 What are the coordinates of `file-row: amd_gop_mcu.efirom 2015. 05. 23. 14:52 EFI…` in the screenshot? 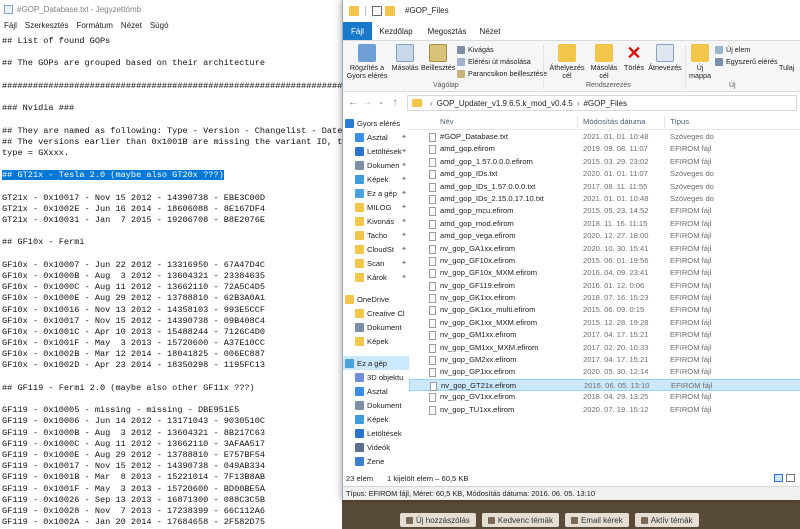 It's located at (604, 211).